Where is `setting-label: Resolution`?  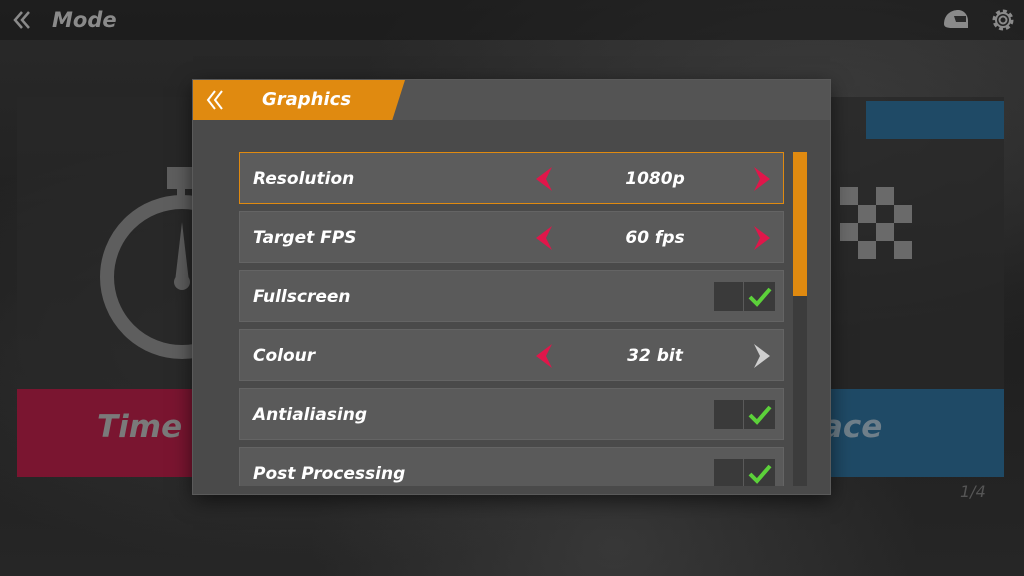 setting-label: Resolution is located at coordinates (304, 179).